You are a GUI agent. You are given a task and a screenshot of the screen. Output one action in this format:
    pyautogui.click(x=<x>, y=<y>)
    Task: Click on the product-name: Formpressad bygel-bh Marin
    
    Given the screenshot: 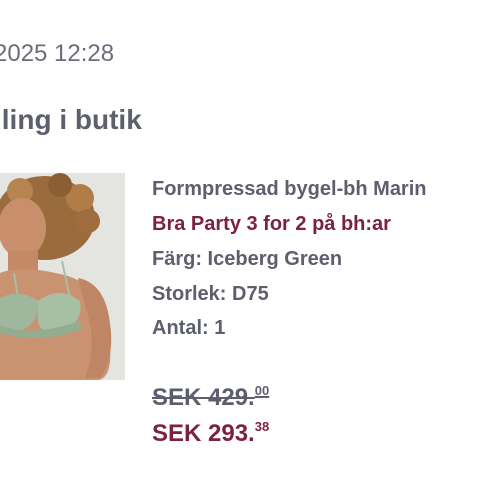 What is the action you would take?
    pyautogui.click(x=289, y=189)
    